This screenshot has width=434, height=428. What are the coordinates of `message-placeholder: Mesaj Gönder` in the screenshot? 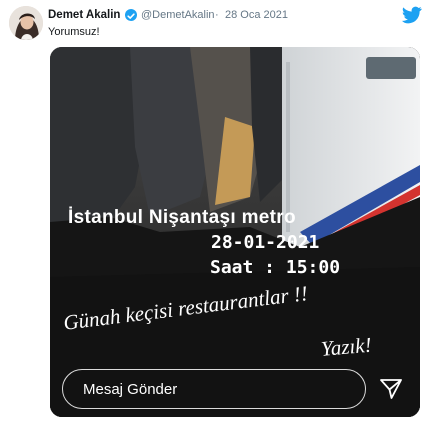 It's located at (130, 389).